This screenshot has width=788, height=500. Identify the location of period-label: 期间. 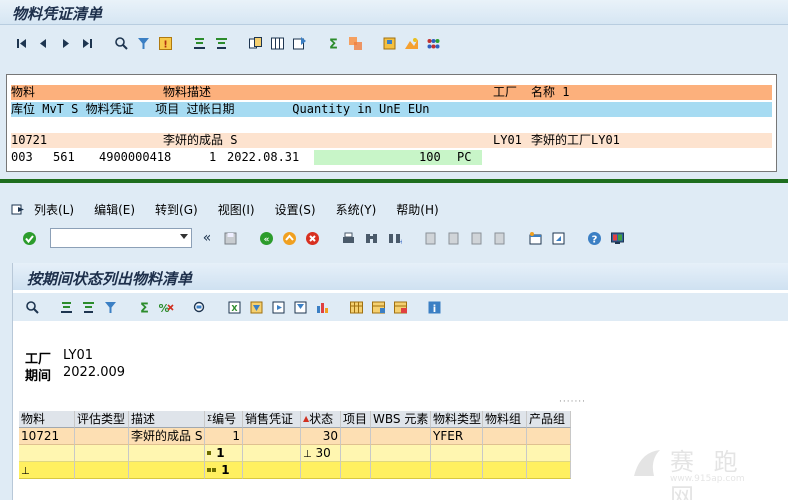
(38, 376).